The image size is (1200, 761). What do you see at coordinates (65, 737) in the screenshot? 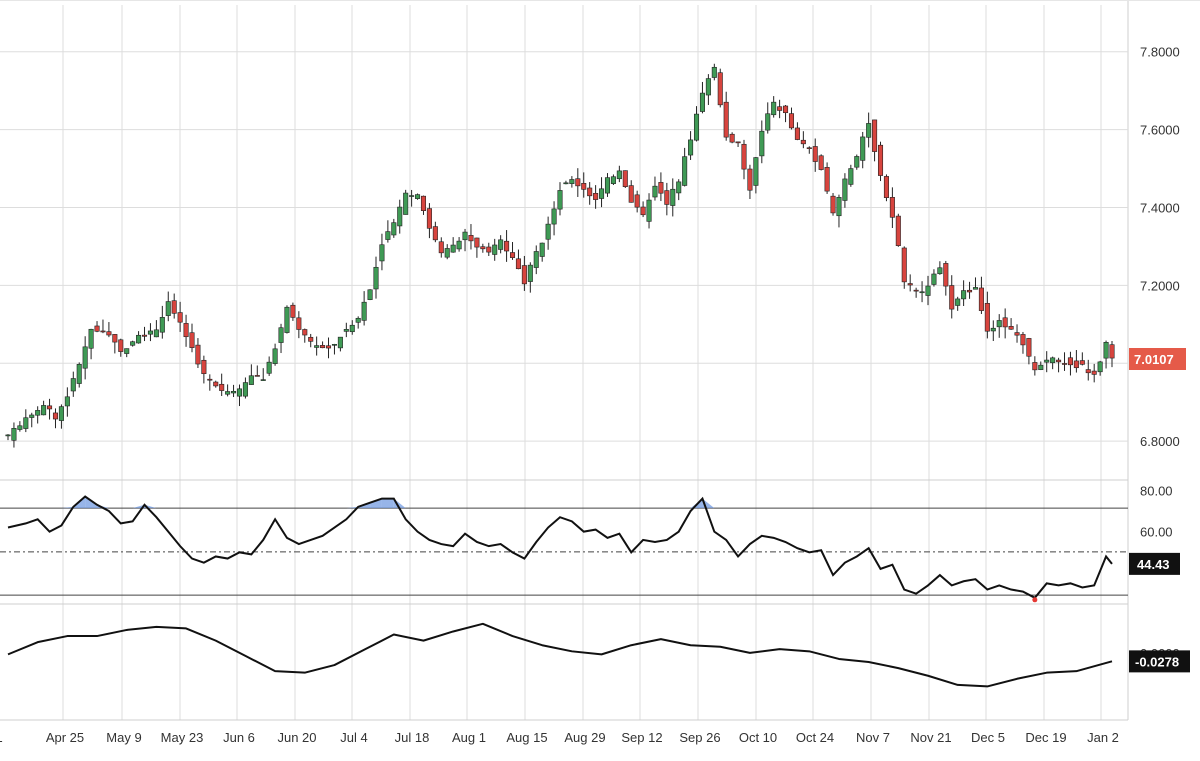
I see `x-tick-label: Apr 25` at bounding box center [65, 737].